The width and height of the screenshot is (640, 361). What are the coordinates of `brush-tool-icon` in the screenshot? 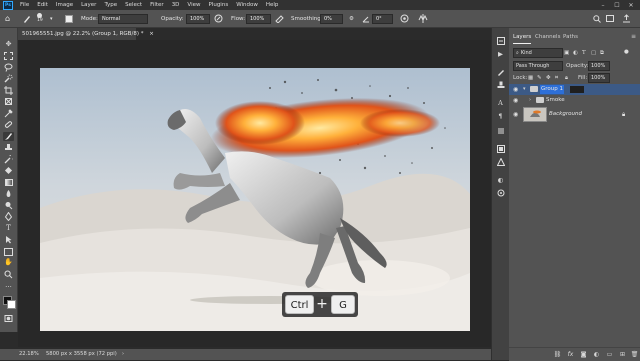 It's located at (8, 136).